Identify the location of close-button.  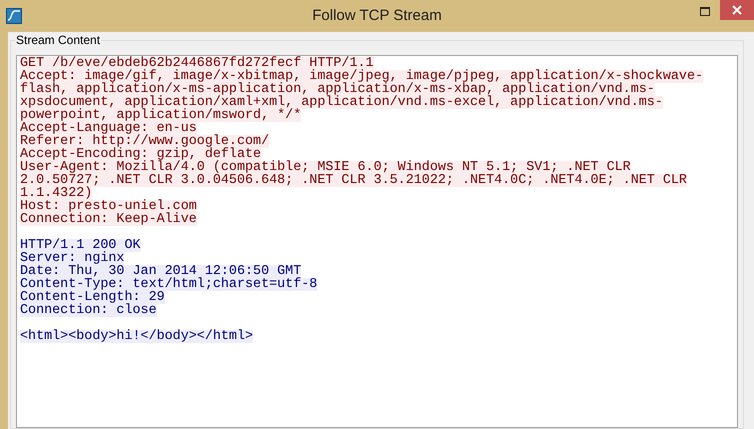
(737, 10).